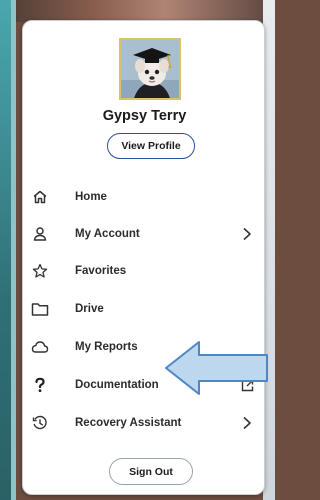 The height and width of the screenshot is (500, 320). What do you see at coordinates (144, 234) in the screenshot?
I see `menu-item-my-account: My Account` at bounding box center [144, 234].